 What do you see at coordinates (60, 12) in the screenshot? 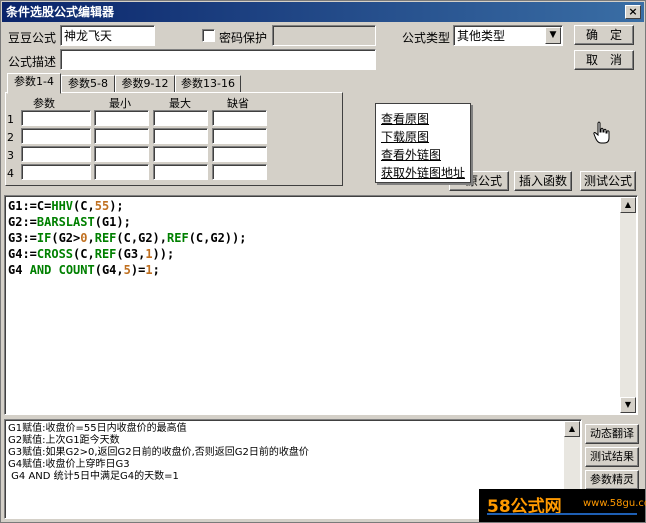
I see `window-title: 条件选股公式编辑器` at bounding box center [60, 12].